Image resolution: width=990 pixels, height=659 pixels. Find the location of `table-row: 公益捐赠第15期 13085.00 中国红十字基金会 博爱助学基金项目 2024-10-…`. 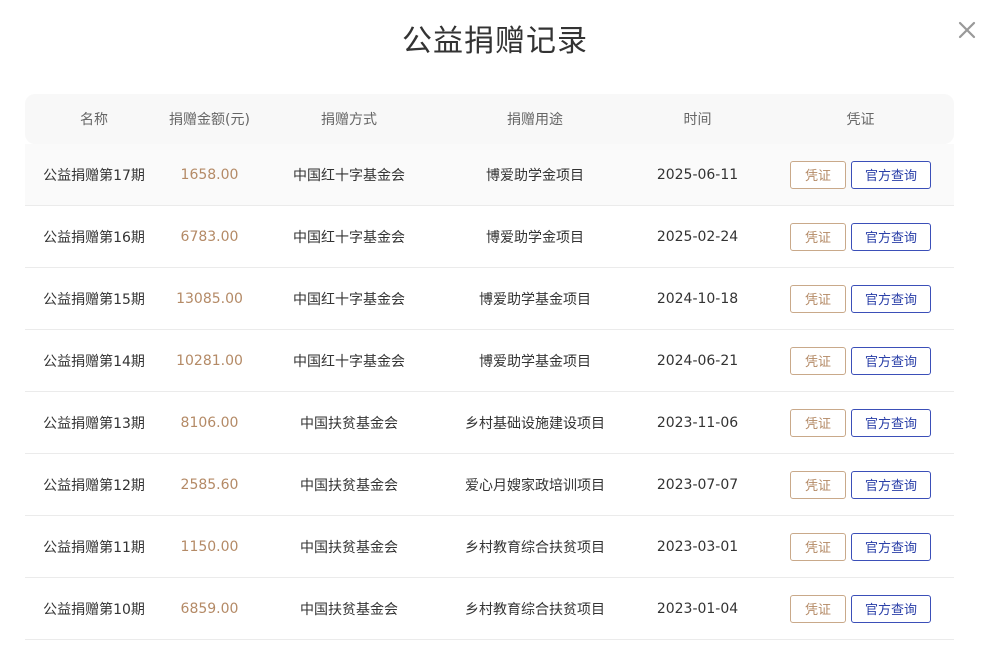

table-row: 公益捐赠第15期 13085.00 中国红十字基金会 博爱助学基金项目 2024-10-… is located at coordinates (489, 299).